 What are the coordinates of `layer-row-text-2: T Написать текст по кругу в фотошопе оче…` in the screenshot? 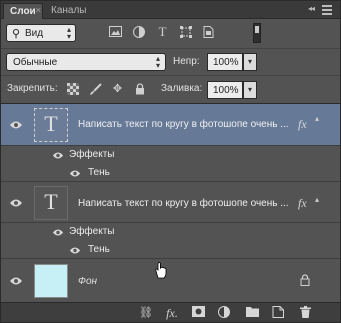 It's located at (170, 203).